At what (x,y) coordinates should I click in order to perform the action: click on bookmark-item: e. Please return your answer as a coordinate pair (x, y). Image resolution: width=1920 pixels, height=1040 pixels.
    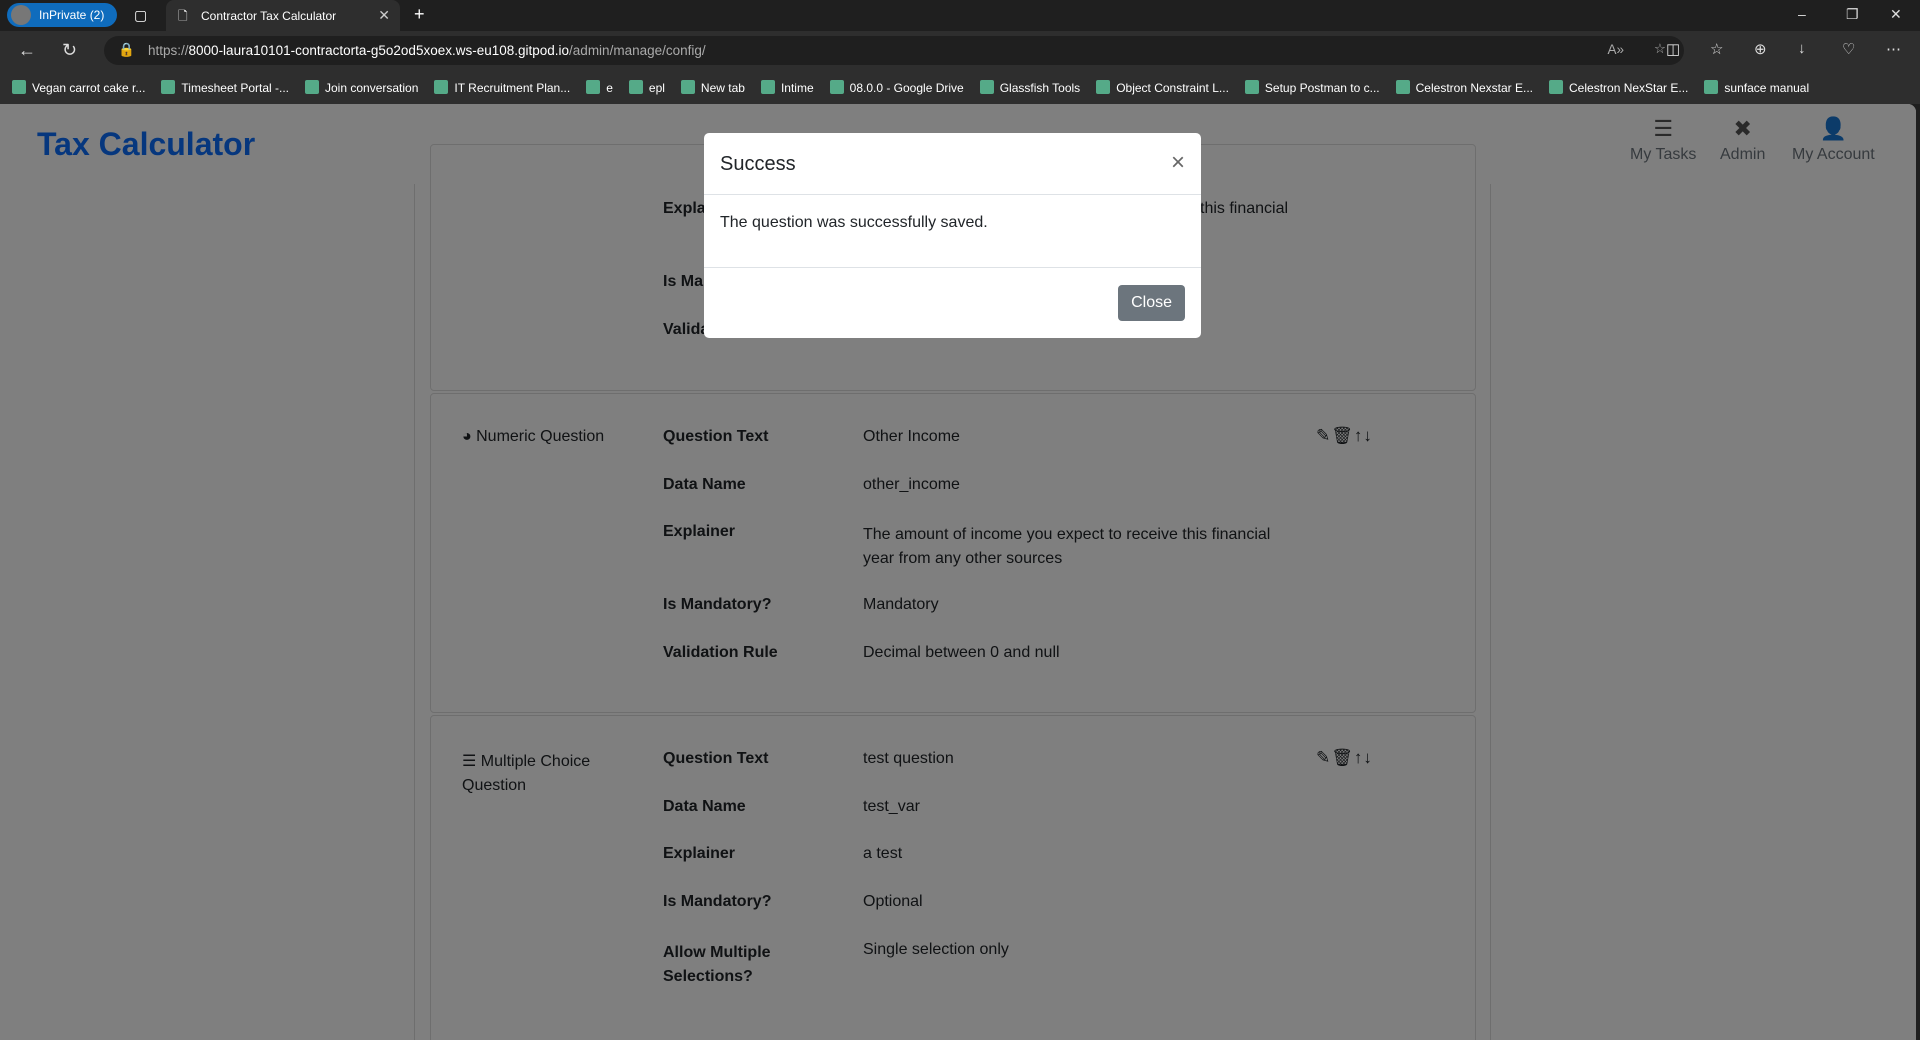
    Looking at the image, I should click on (599, 87).